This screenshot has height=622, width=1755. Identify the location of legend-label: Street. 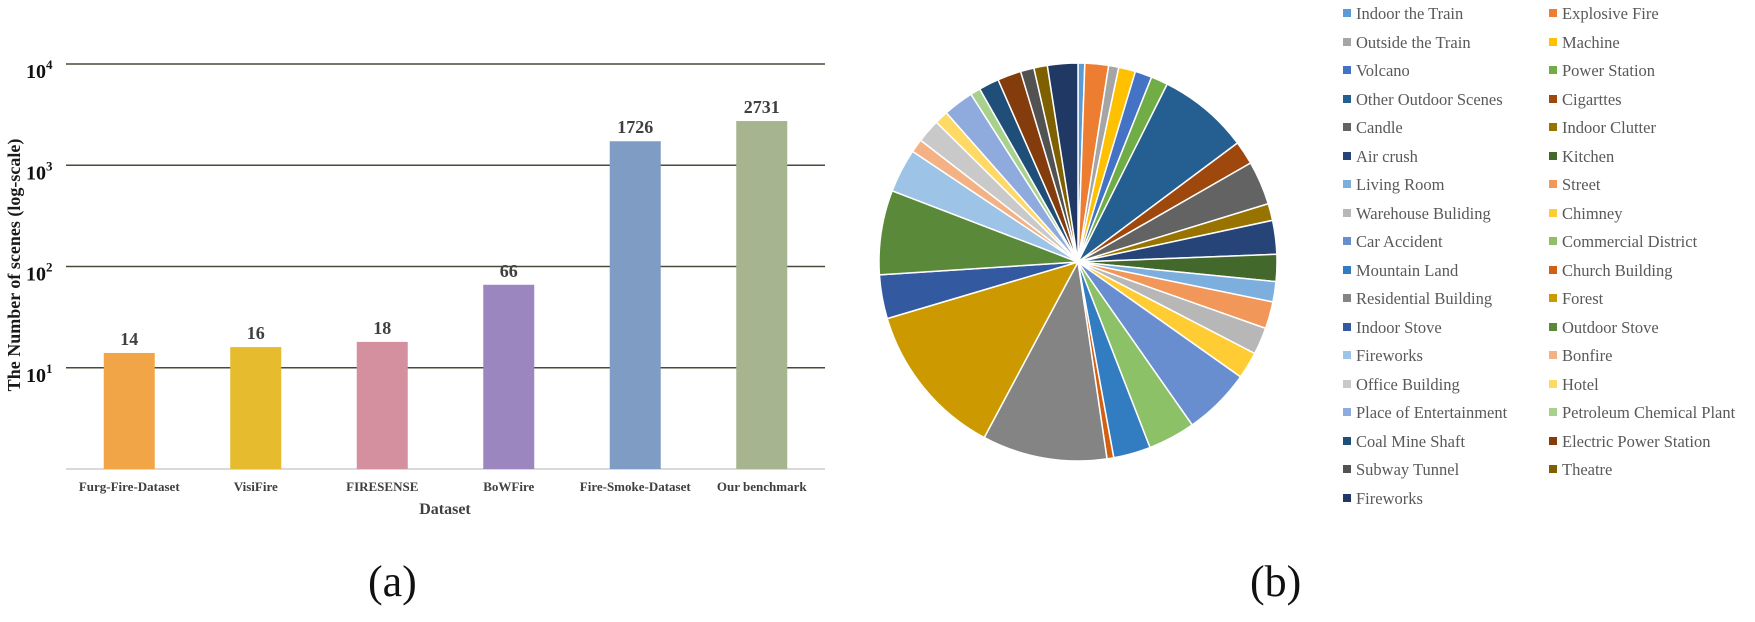
(1581, 184).